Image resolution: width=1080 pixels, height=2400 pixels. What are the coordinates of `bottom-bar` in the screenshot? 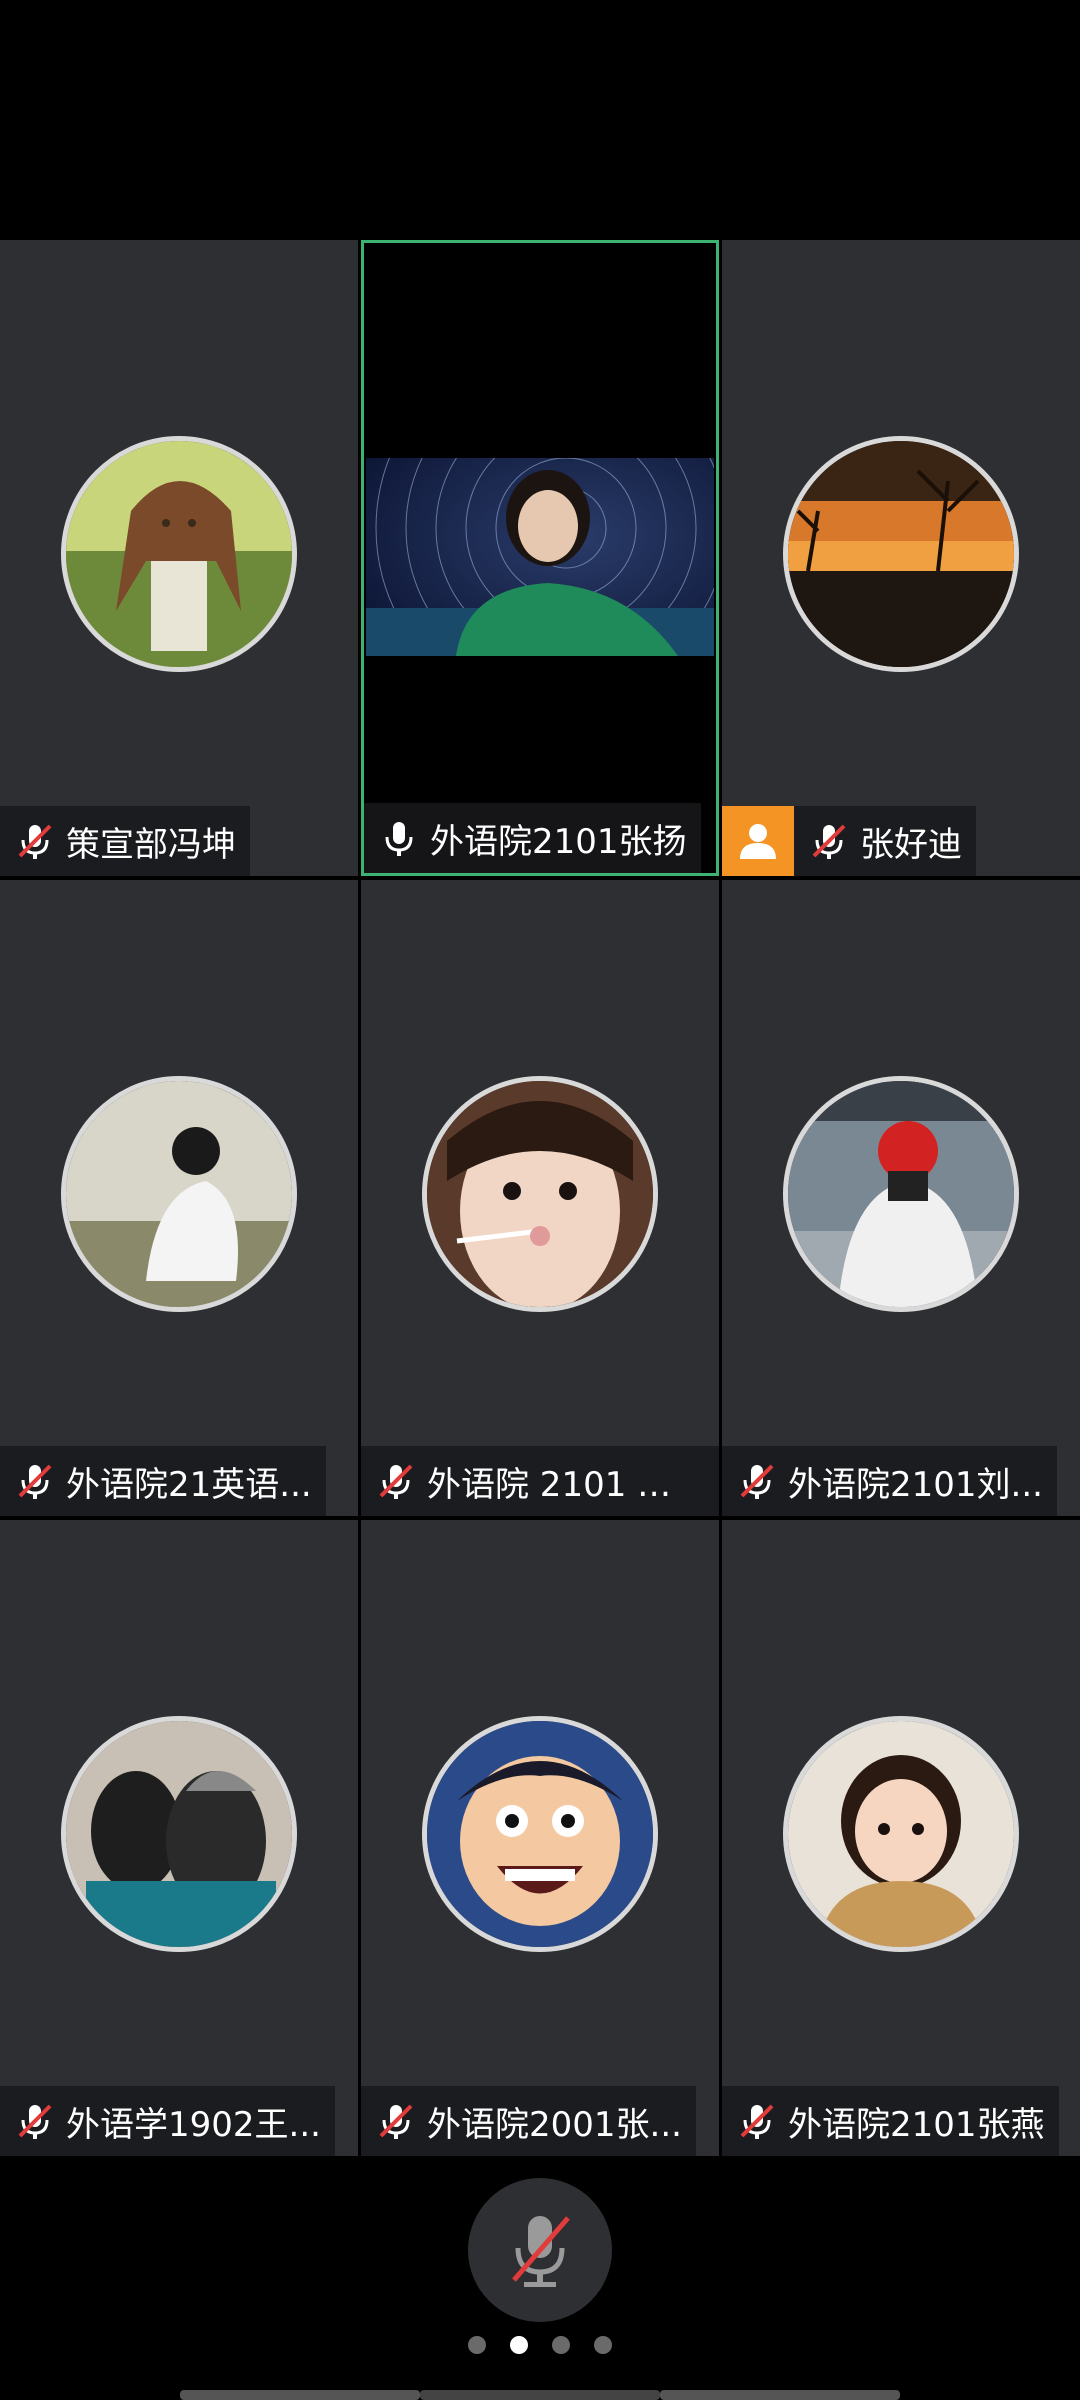 It's located at (540, 2280).